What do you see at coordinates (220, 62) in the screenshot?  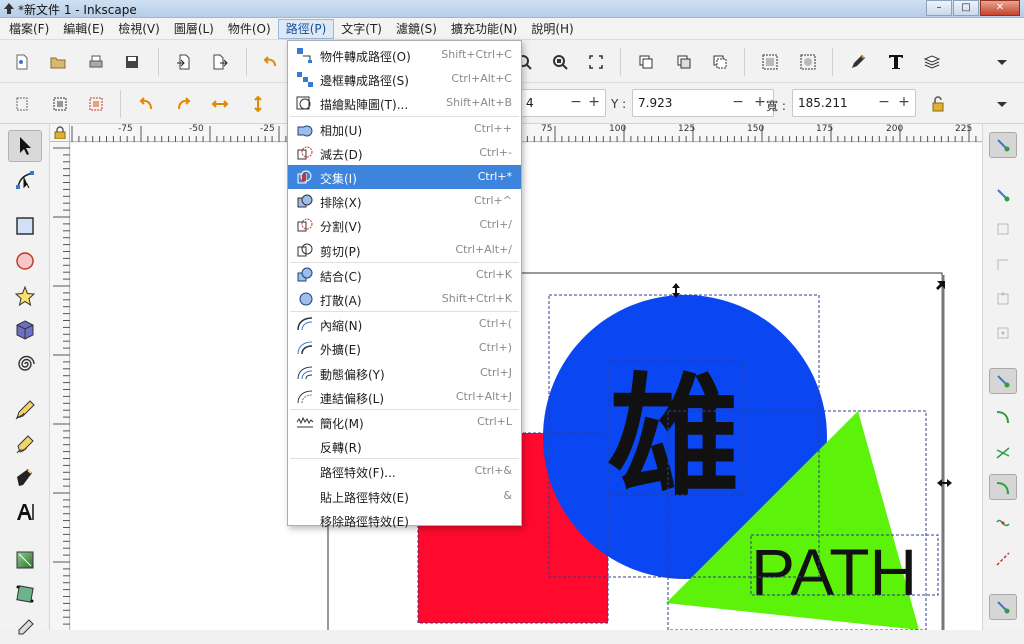 I see `export-icon` at bounding box center [220, 62].